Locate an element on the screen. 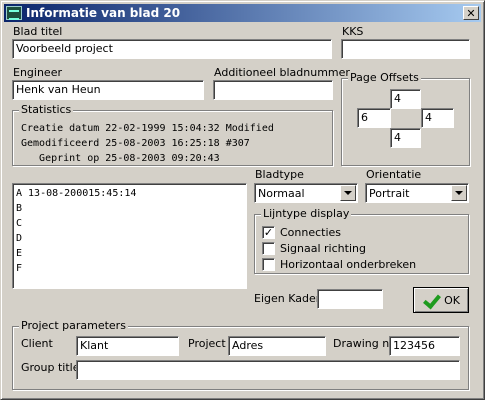  close-button: ✕ is located at coordinates (471, 13).